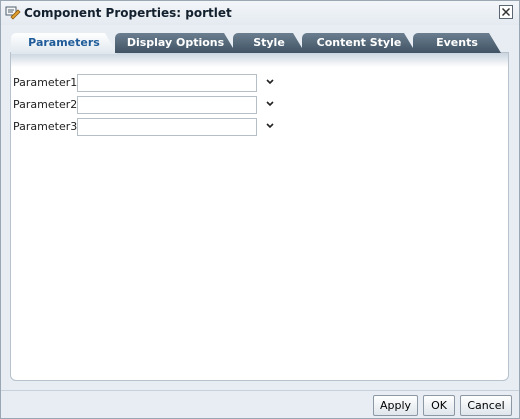 The height and width of the screenshot is (419, 520). I want to click on tab-display-options: Display Options, so click(175, 43).